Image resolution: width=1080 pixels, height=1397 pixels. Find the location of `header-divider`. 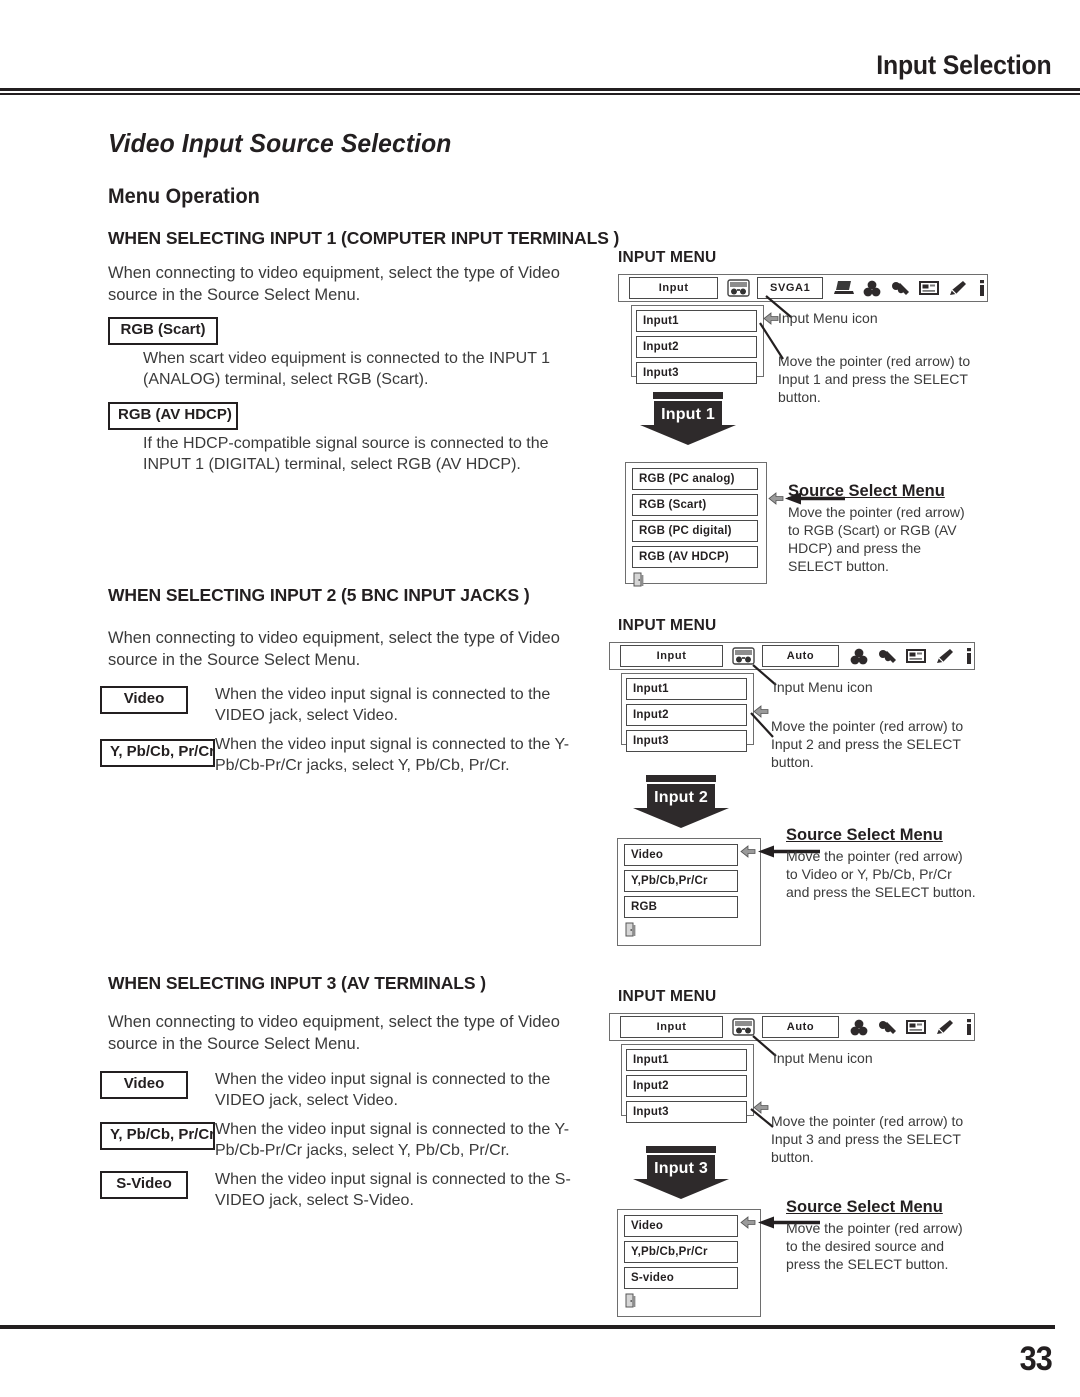

header-divider is located at coordinates (540, 91).